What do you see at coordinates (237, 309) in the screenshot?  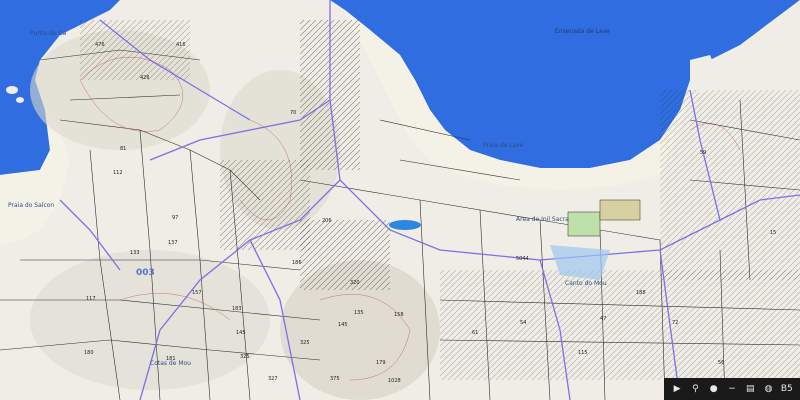 I see `plot-number: 183` at bounding box center [237, 309].